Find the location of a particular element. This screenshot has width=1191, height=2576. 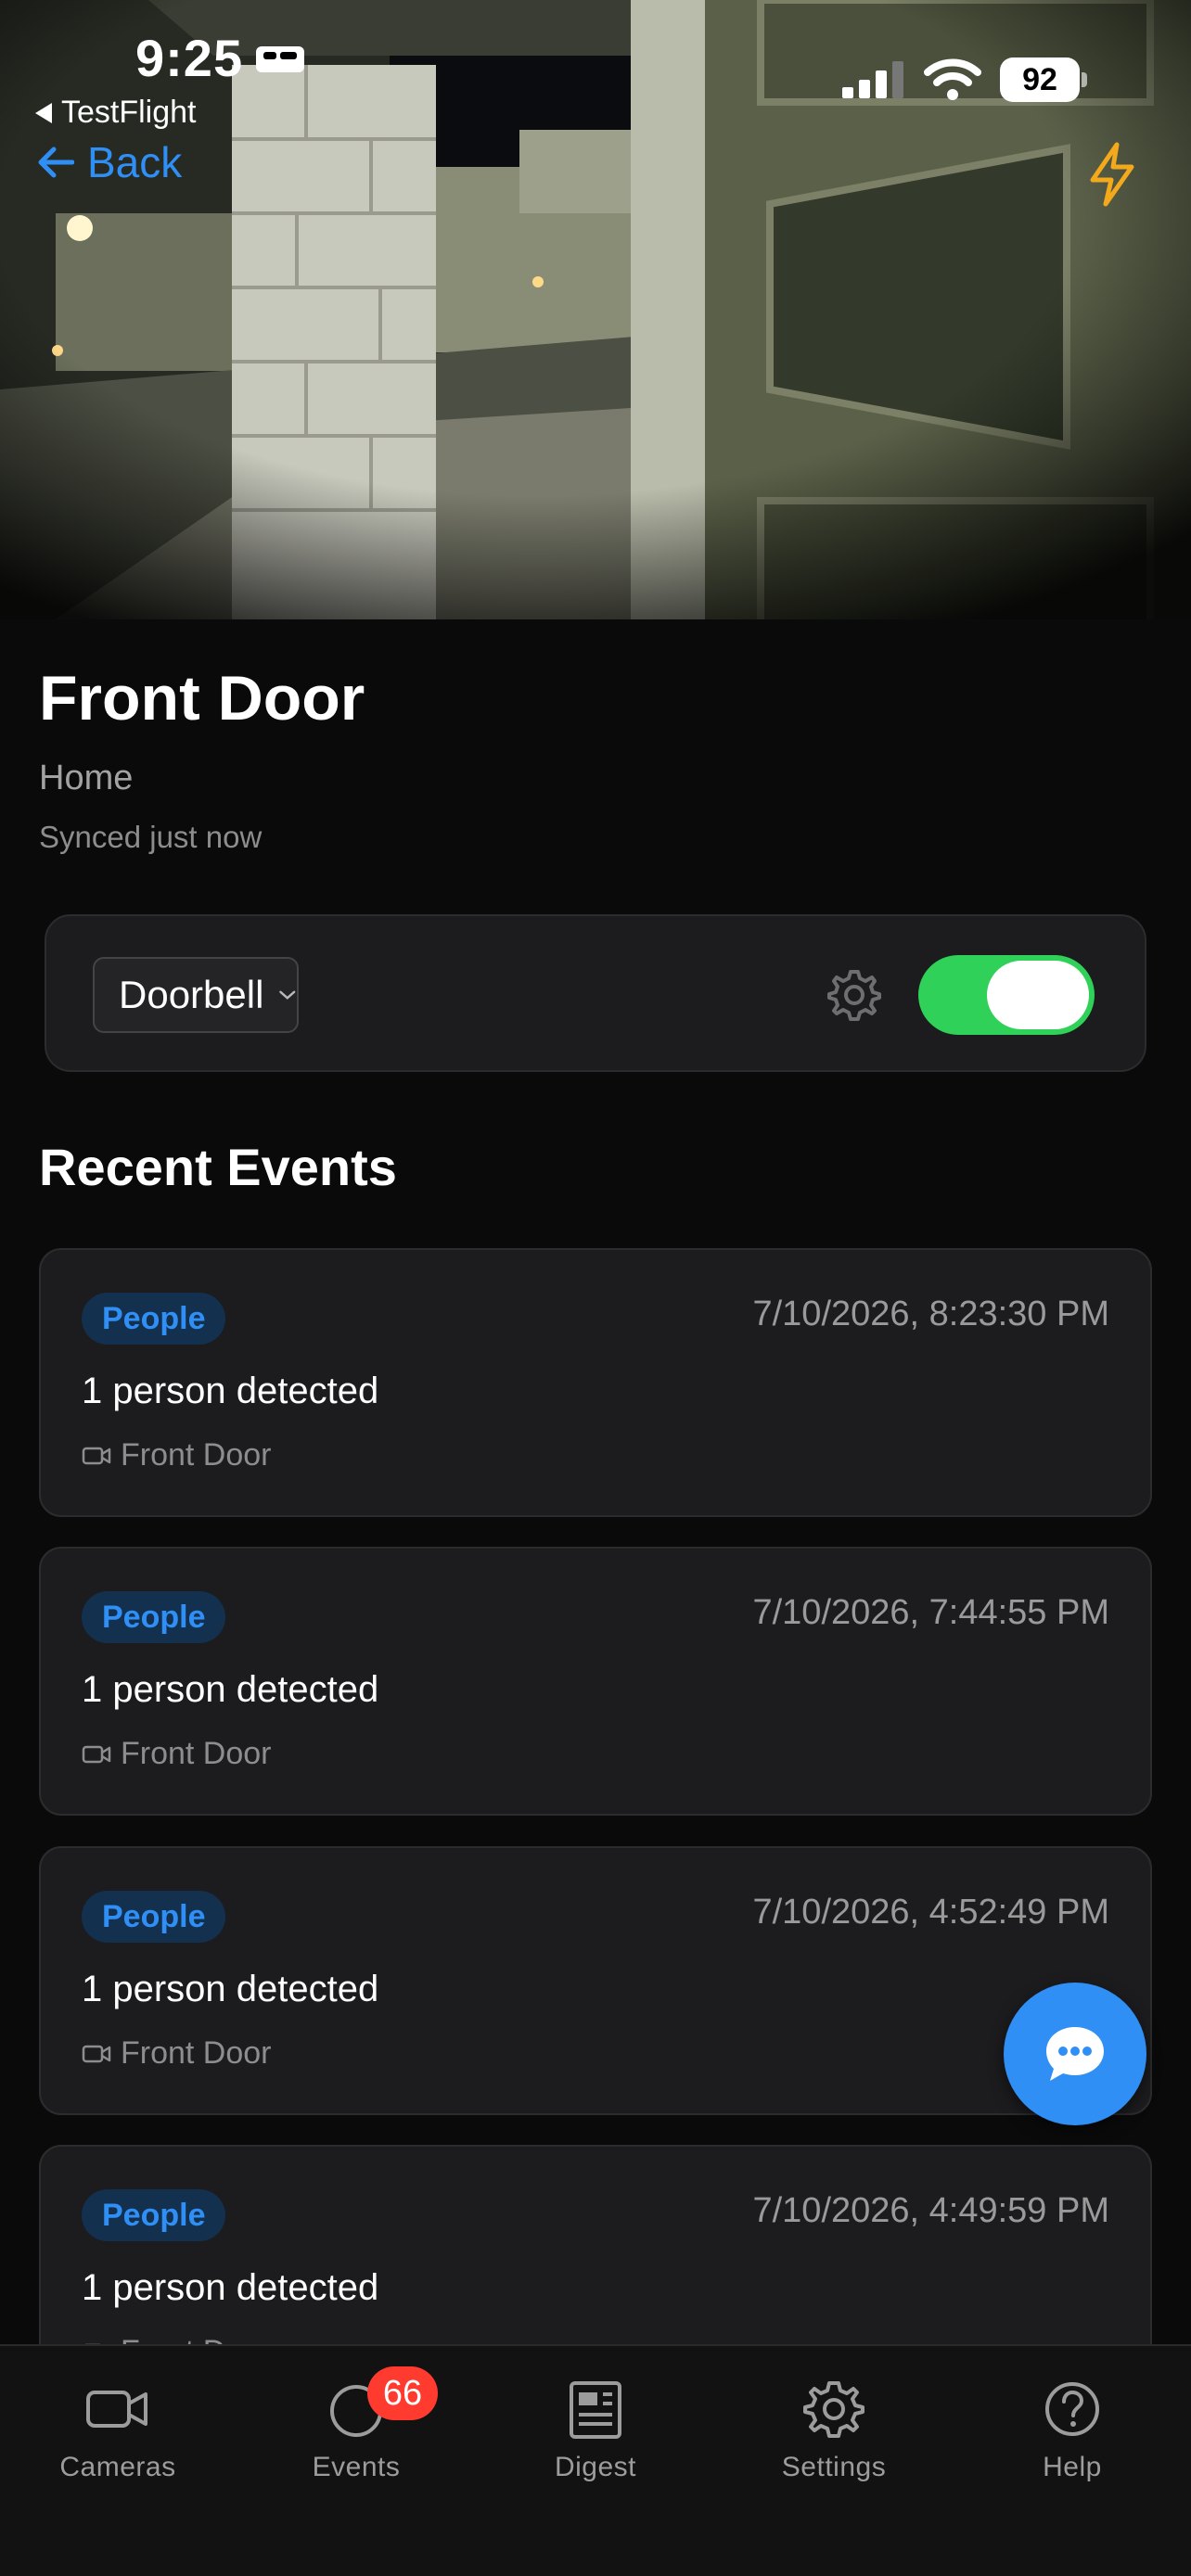

mode-dropdown: Doorbell is located at coordinates (196, 995).